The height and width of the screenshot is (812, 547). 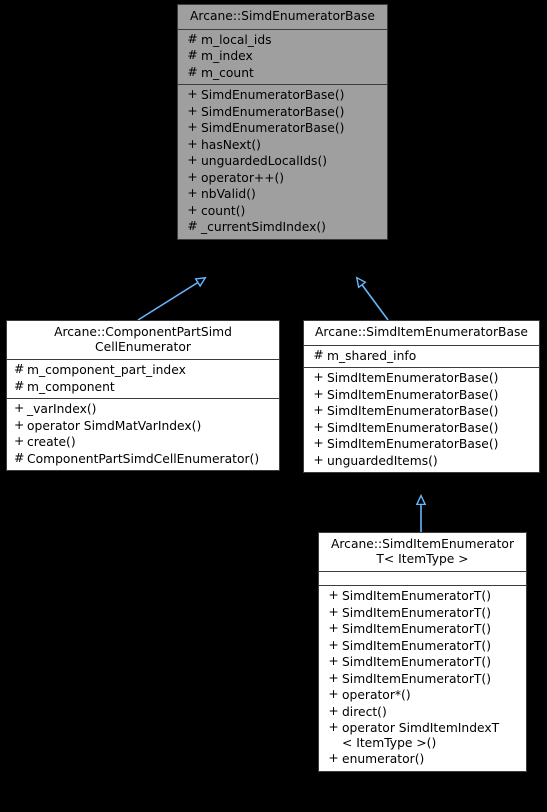 What do you see at coordinates (376, 695) in the screenshot?
I see `operation-label: operator*()` at bounding box center [376, 695].